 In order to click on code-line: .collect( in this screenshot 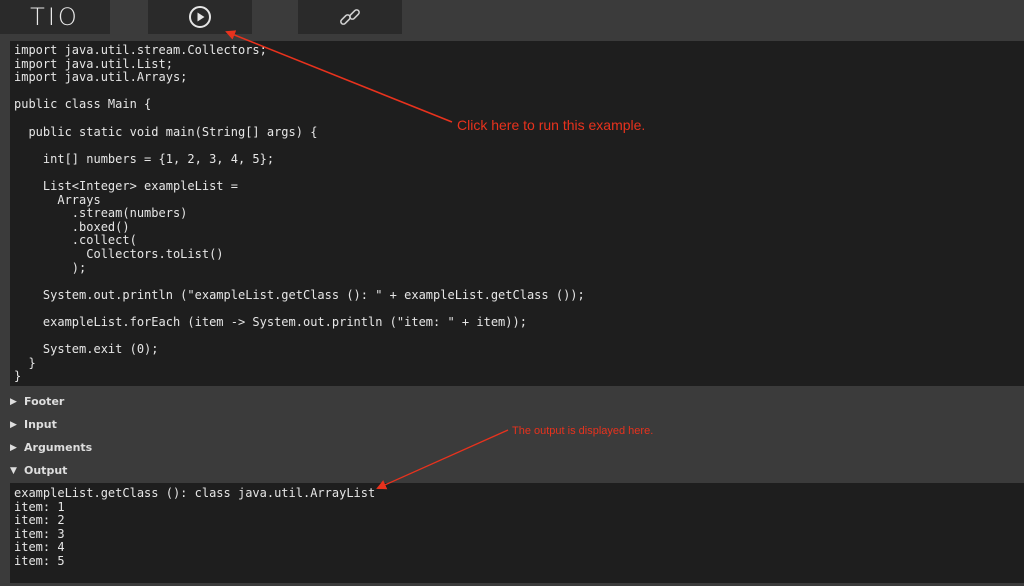, I will do `click(75, 240)`.